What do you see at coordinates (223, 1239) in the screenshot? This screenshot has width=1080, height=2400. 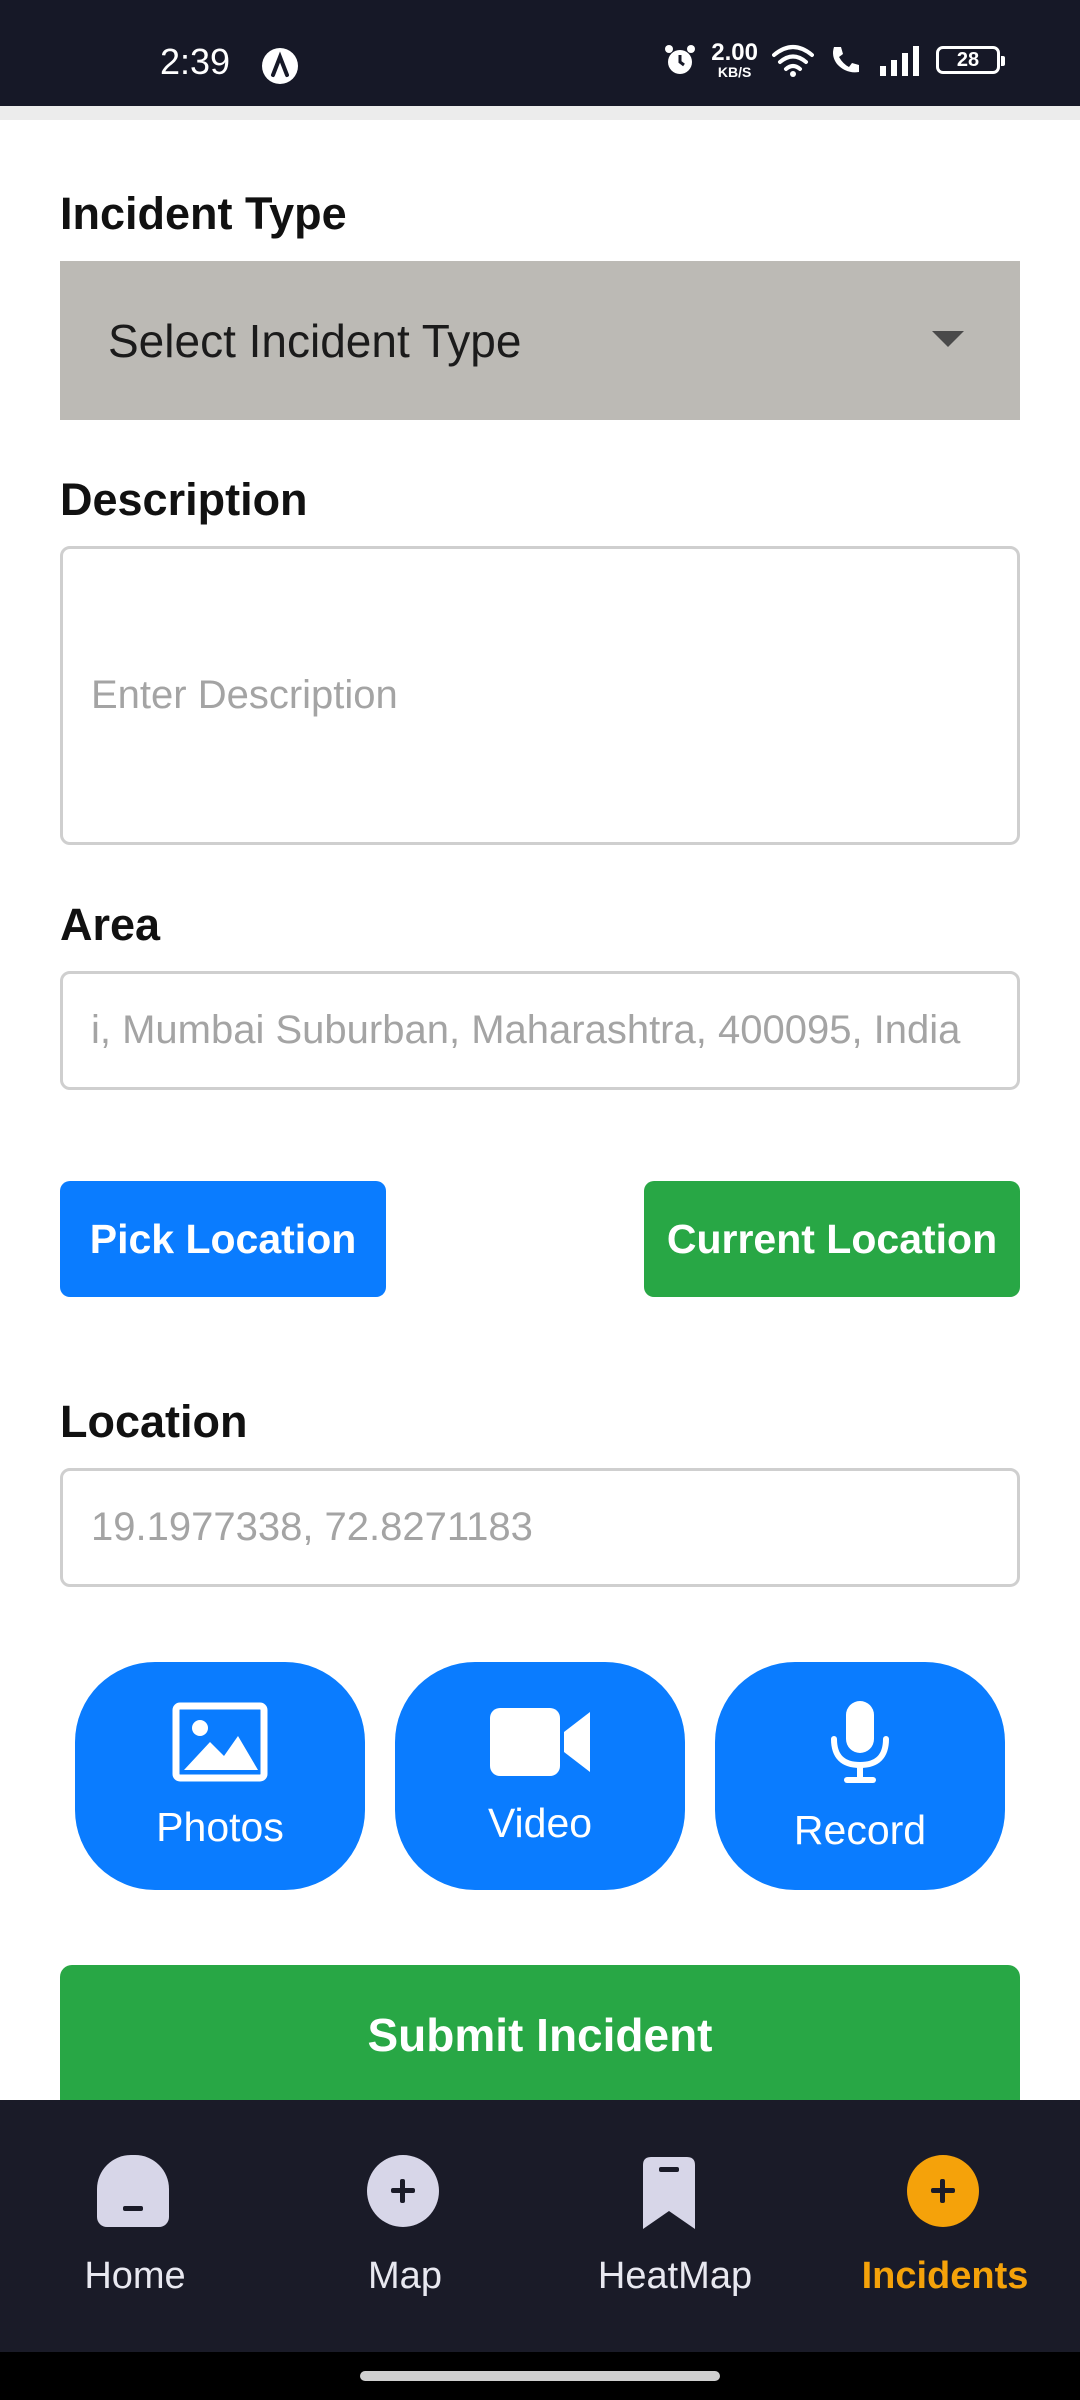 I see `pick-location-button: Pick Location` at bounding box center [223, 1239].